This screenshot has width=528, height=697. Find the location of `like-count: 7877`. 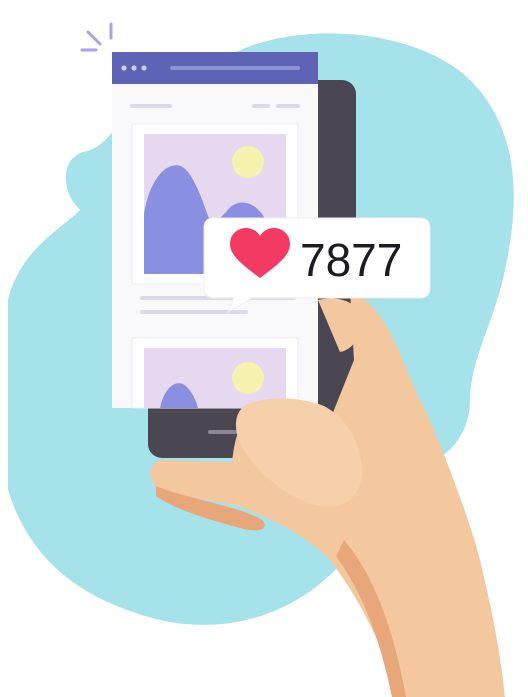

like-count: 7877 is located at coordinates (351, 260).